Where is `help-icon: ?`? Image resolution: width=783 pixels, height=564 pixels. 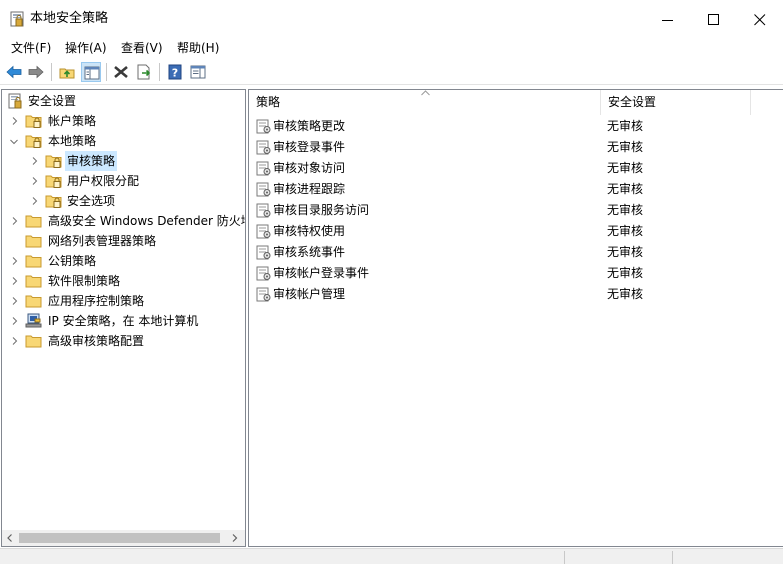 help-icon: ? is located at coordinates (175, 72).